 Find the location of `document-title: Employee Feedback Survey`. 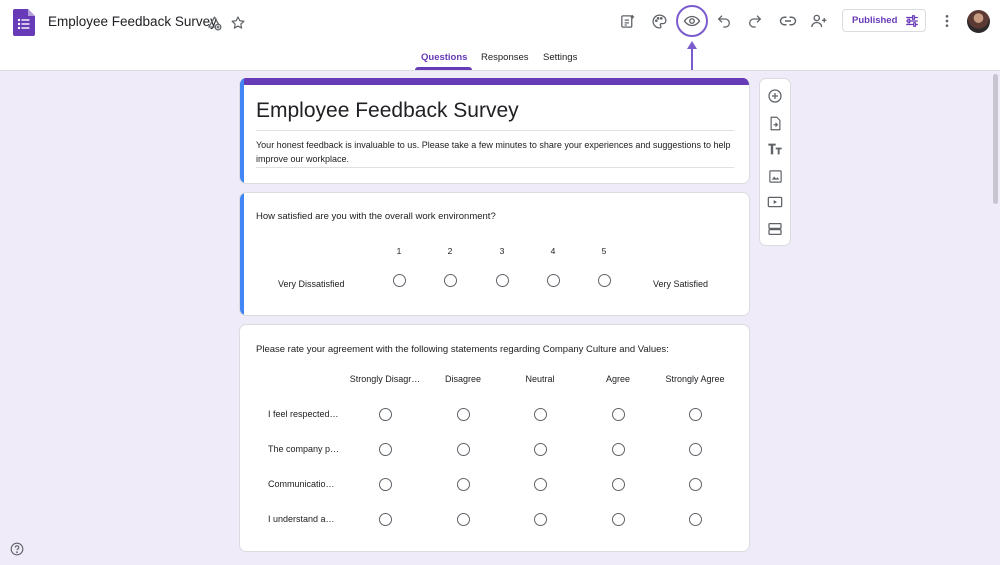

document-title: Employee Feedback Survey is located at coordinates (132, 21).